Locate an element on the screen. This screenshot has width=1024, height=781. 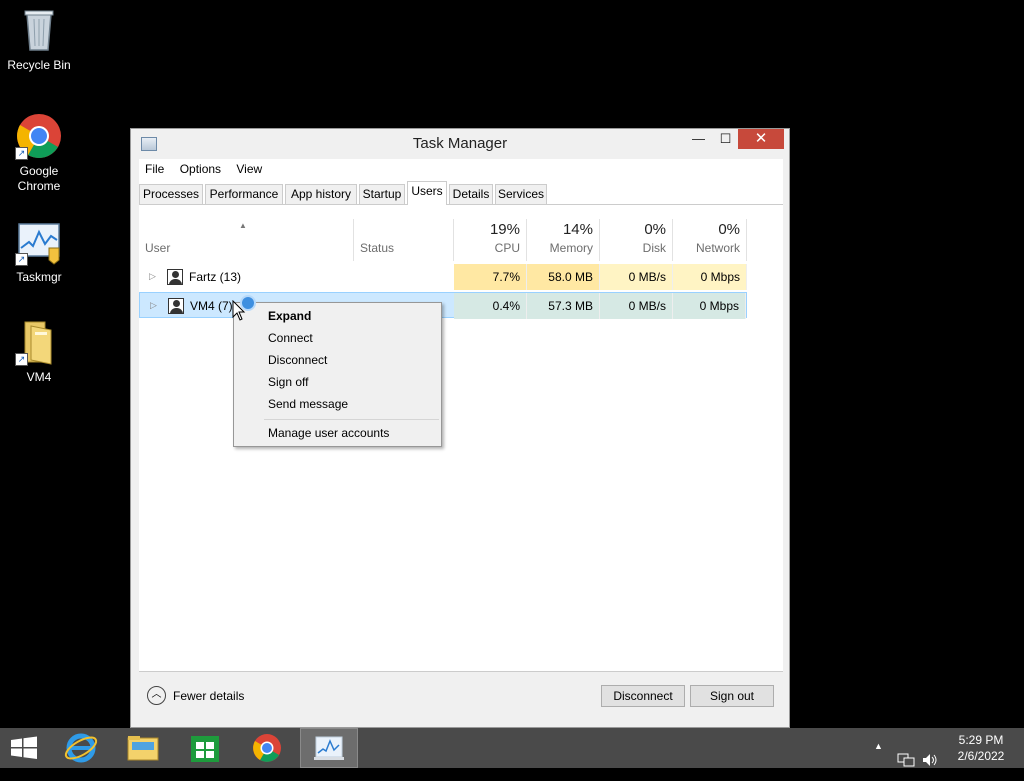
taskbar-store is located at coordinates (205, 748).